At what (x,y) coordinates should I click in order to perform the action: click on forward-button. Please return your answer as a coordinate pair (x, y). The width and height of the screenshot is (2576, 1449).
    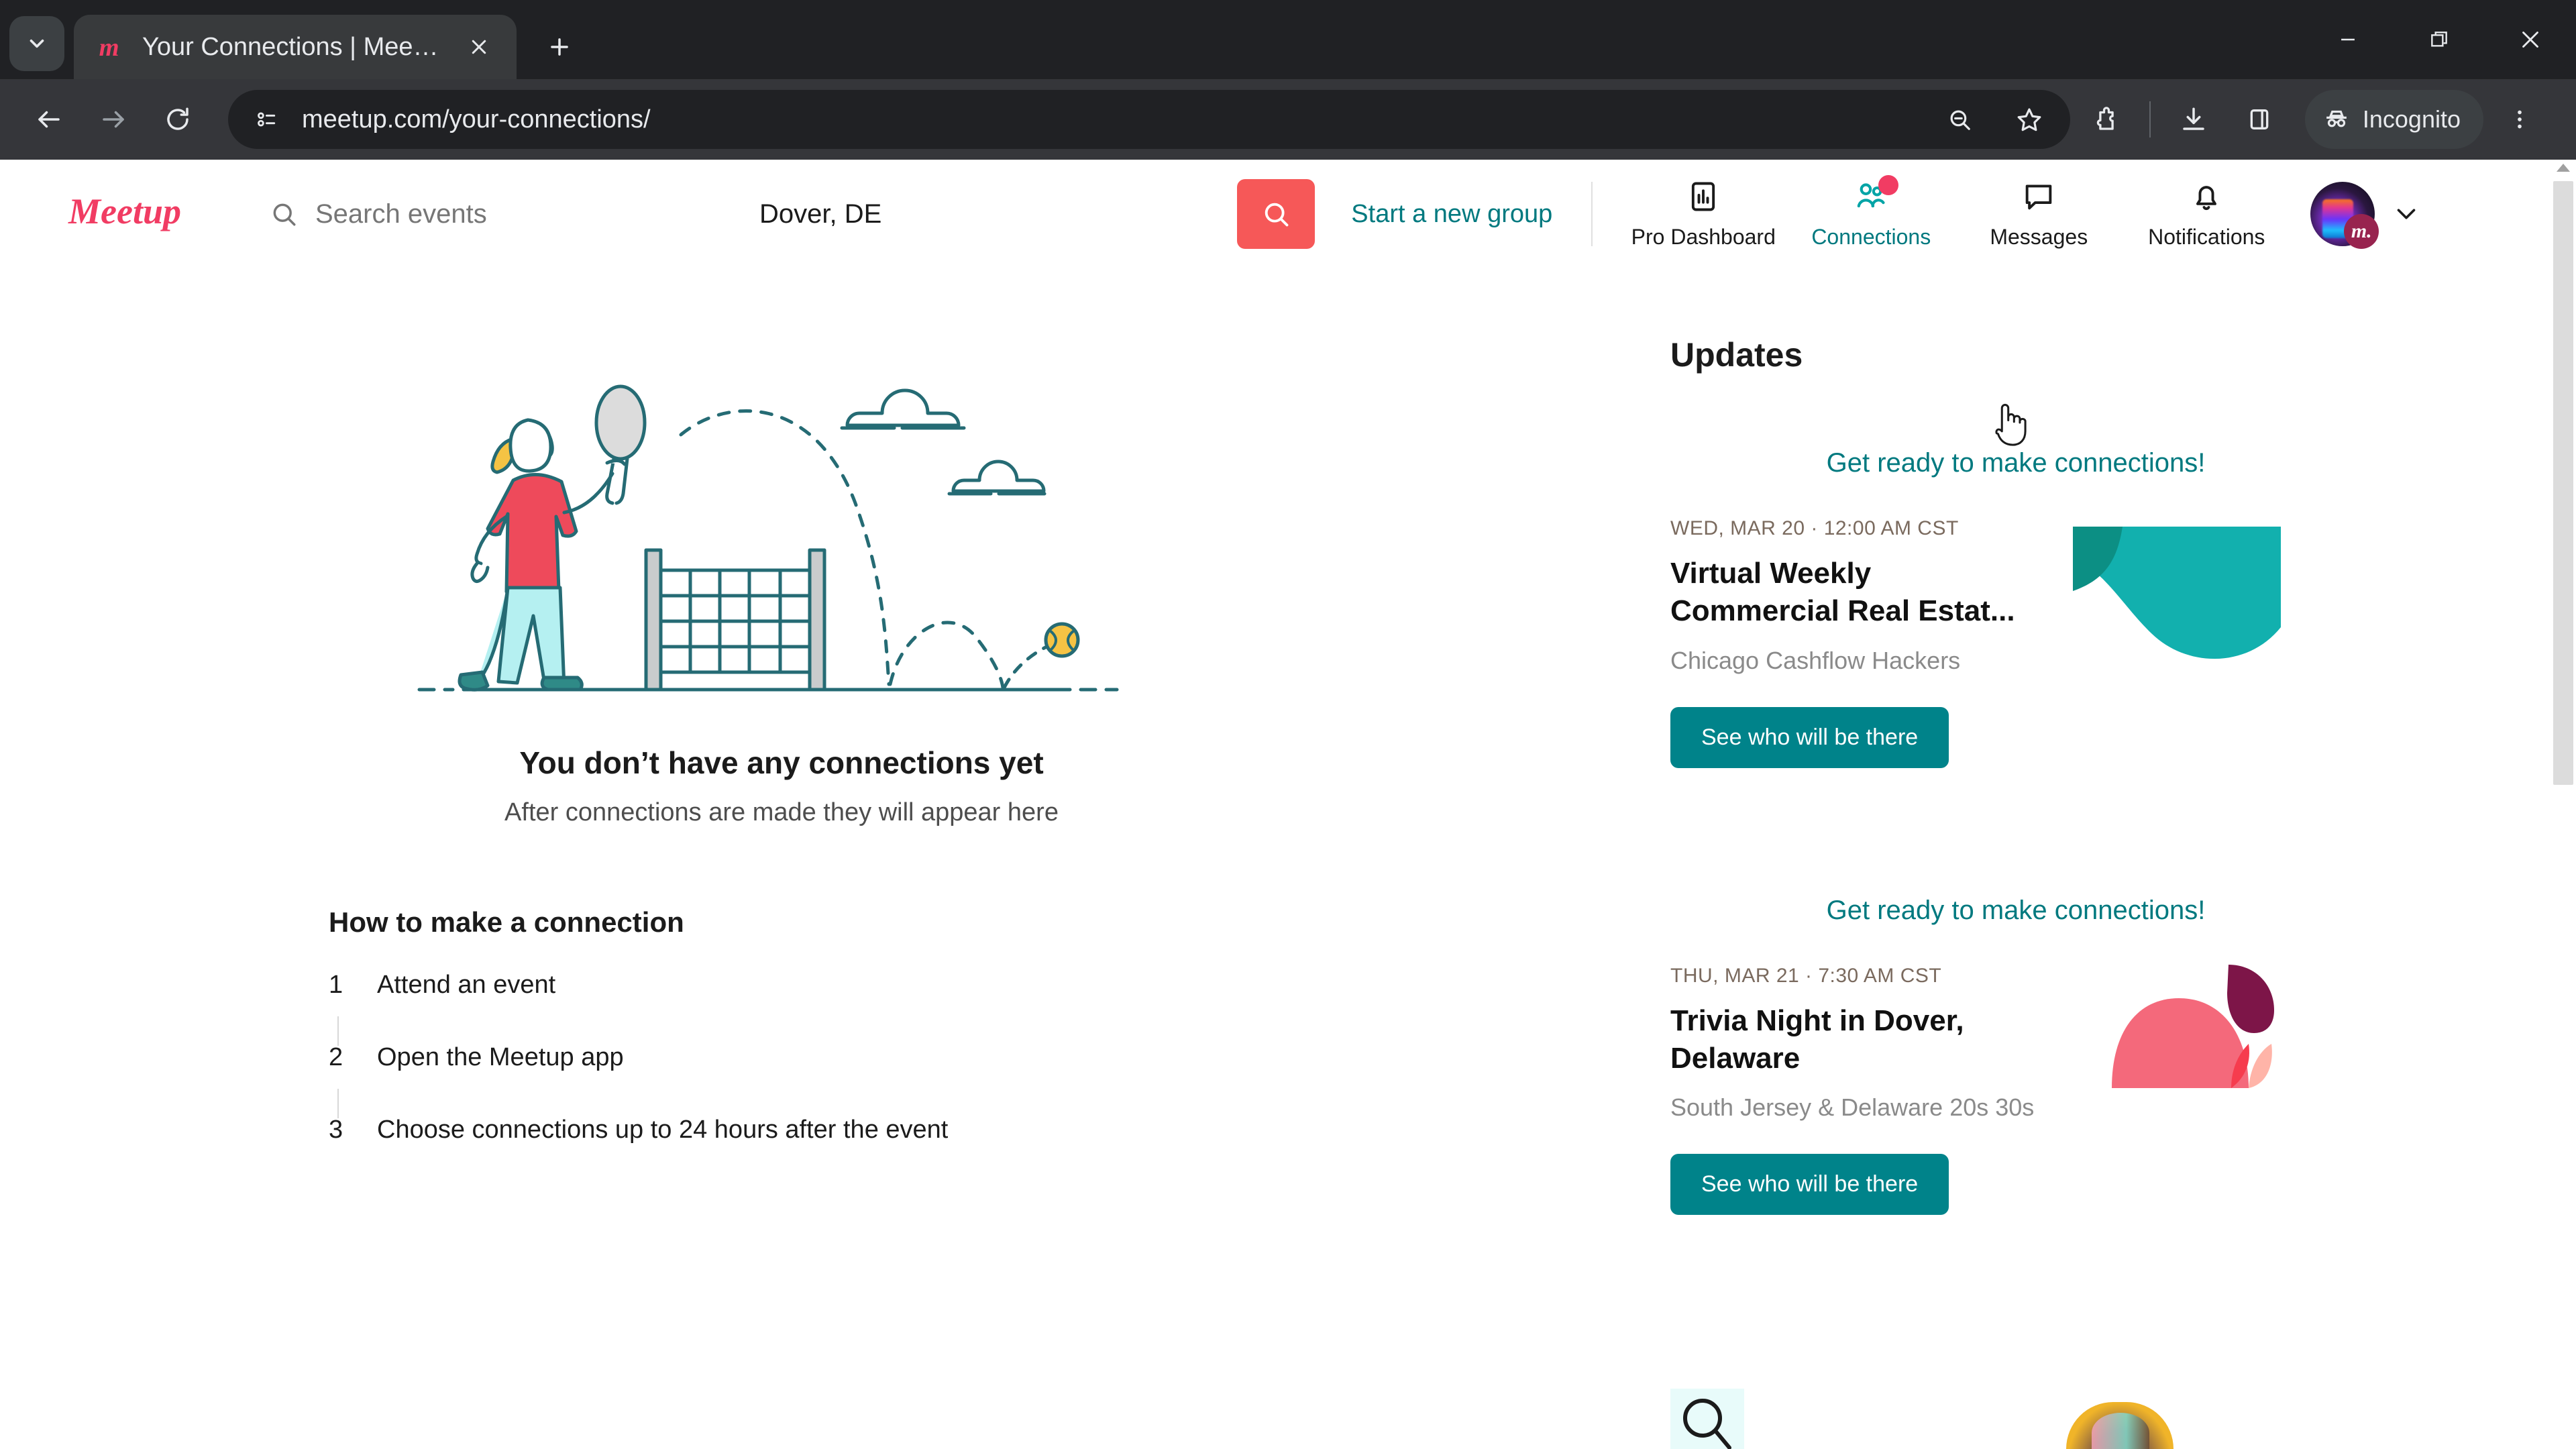
    Looking at the image, I should click on (113, 119).